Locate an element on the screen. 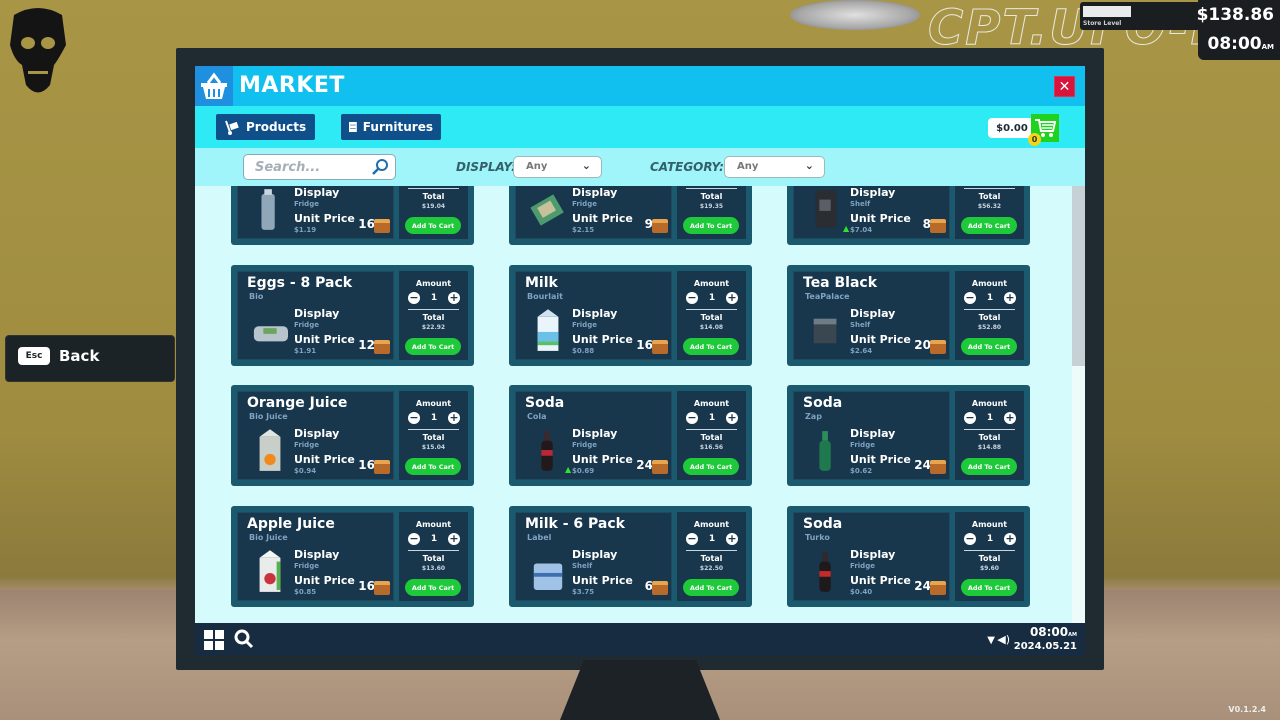  display-filter-select: Any ⌄ is located at coordinates (557, 167).